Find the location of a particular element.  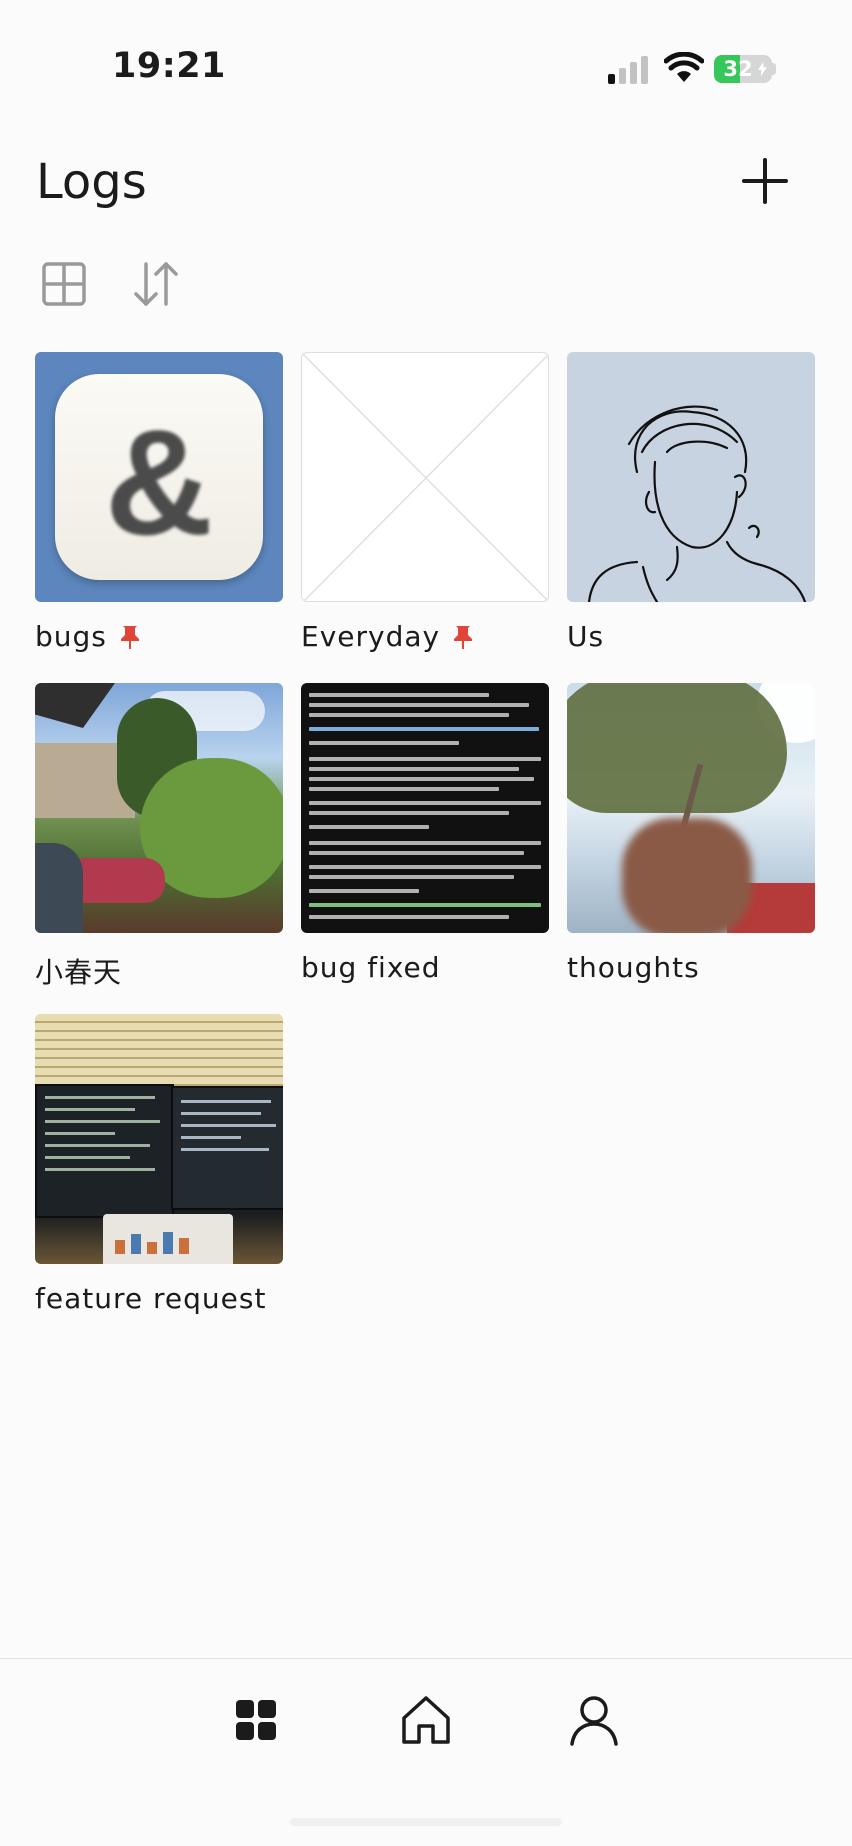

monitors-photo-thumbnail is located at coordinates (159, 1139).